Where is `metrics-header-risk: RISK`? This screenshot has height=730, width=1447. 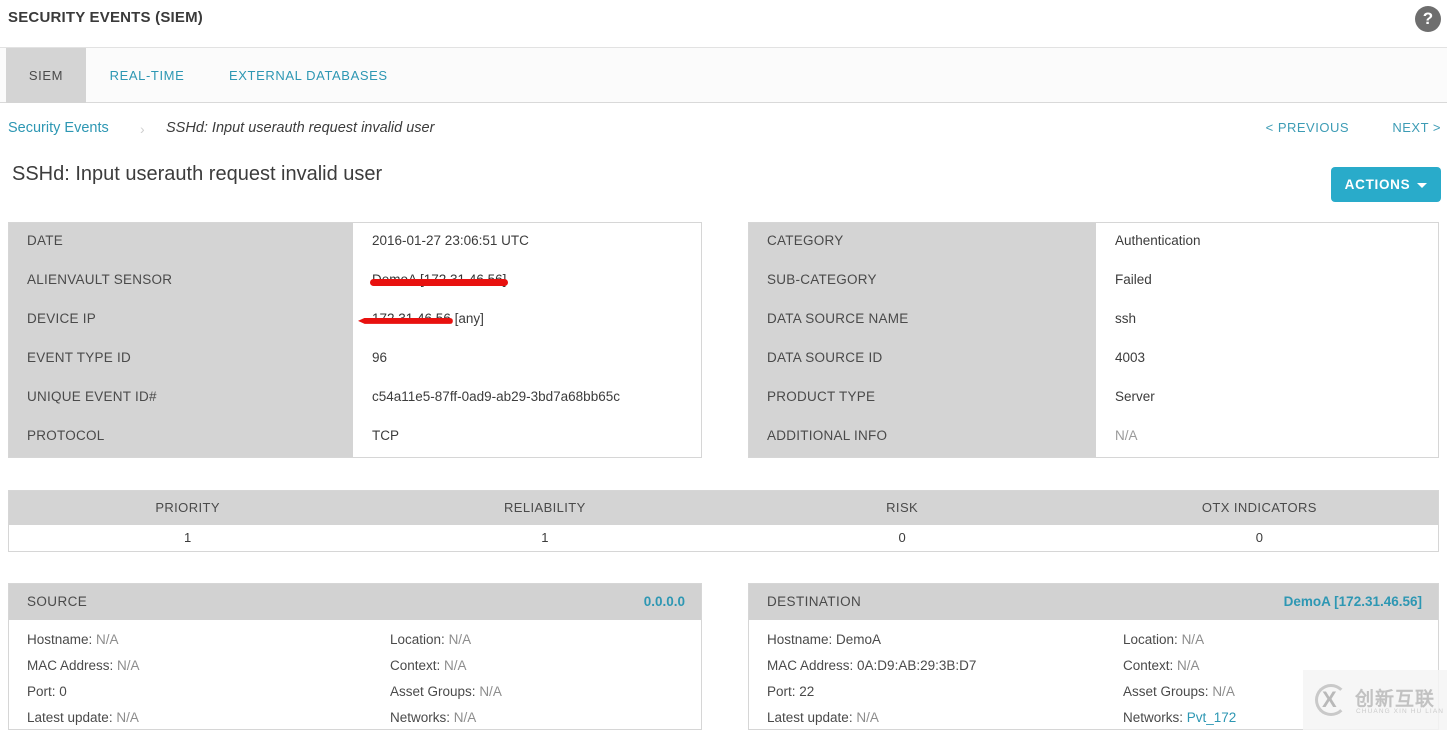
metrics-header-risk: RISK is located at coordinates (902, 507).